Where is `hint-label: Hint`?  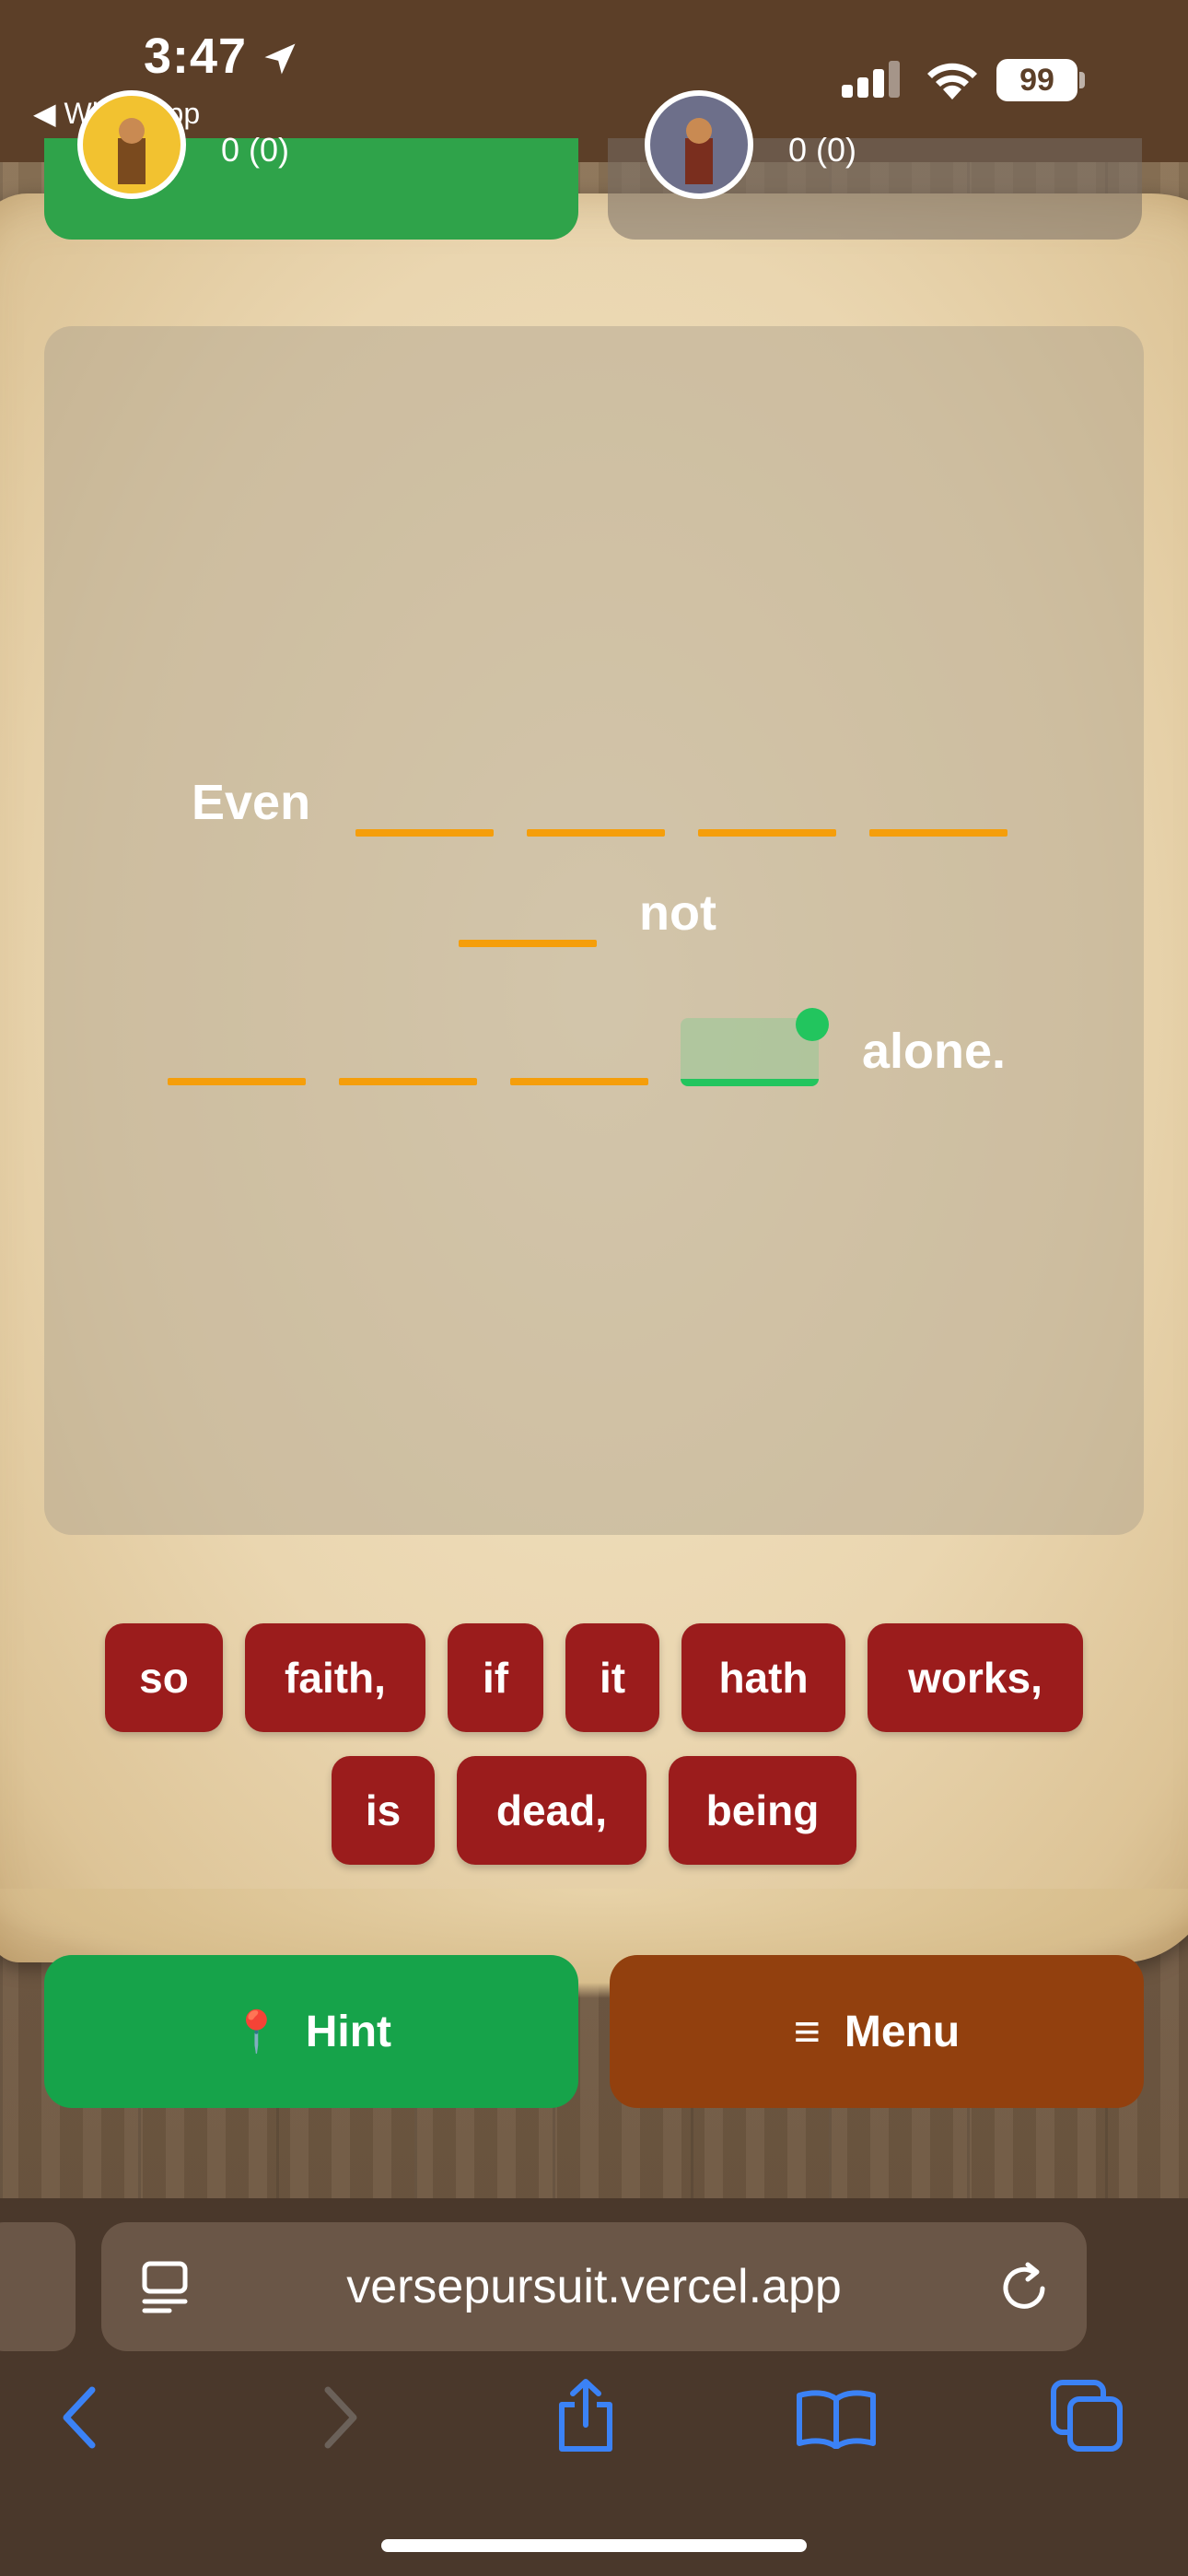
hint-label: Hint is located at coordinates (348, 2031).